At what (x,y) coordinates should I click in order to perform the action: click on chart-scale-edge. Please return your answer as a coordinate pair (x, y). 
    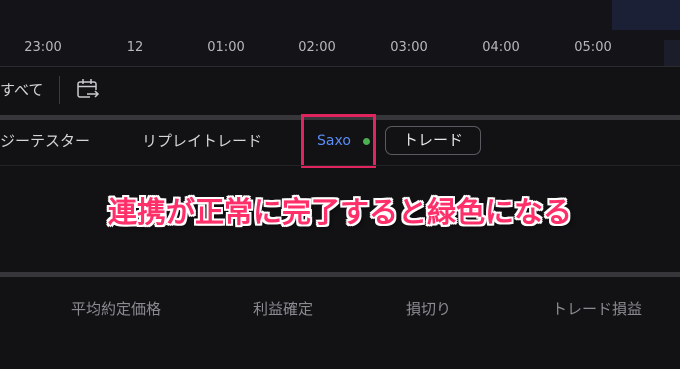
    Looking at the image, I should click on (672, 53).